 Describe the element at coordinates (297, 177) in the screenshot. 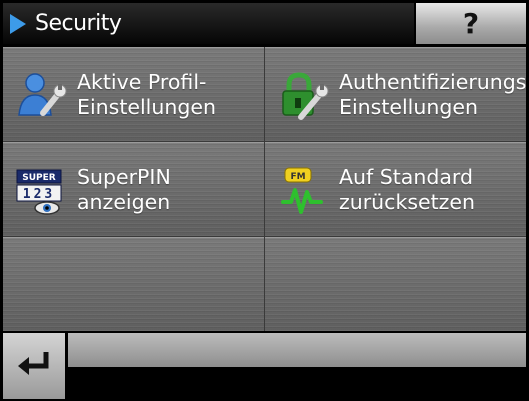

I see `factory-reset-icon-text: FM` at that location.